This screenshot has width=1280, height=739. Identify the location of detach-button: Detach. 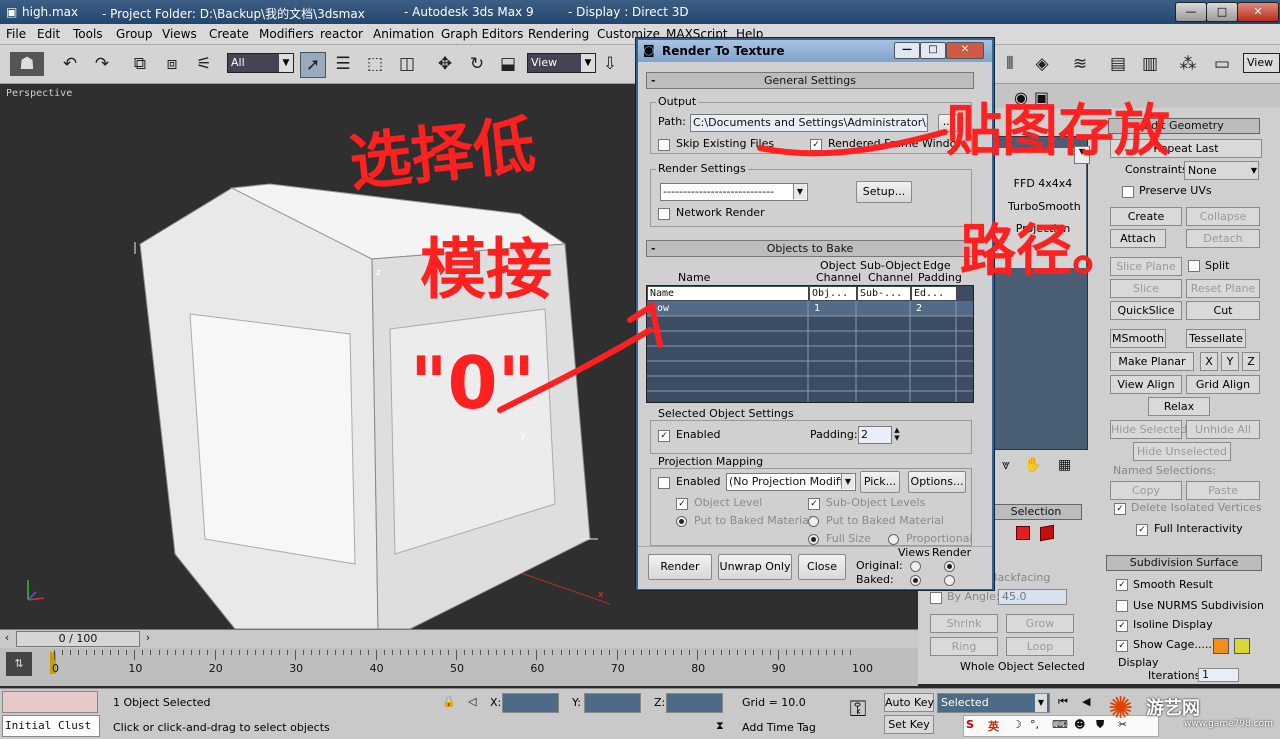
(1223, 238).